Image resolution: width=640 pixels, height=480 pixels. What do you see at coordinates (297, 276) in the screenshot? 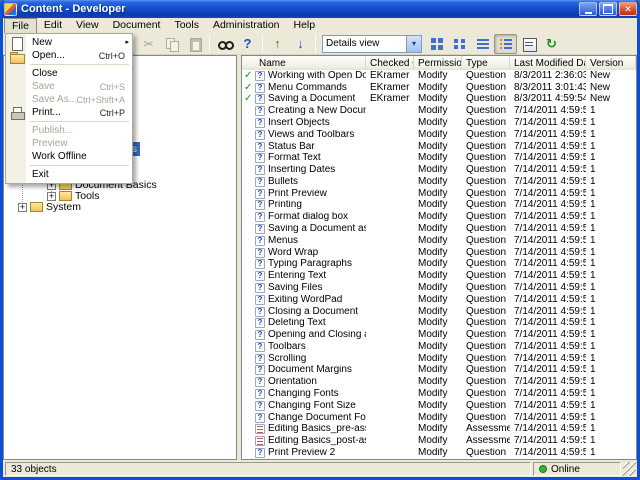
I see `item-name: Entering Text` at bounding box center [297, 276].